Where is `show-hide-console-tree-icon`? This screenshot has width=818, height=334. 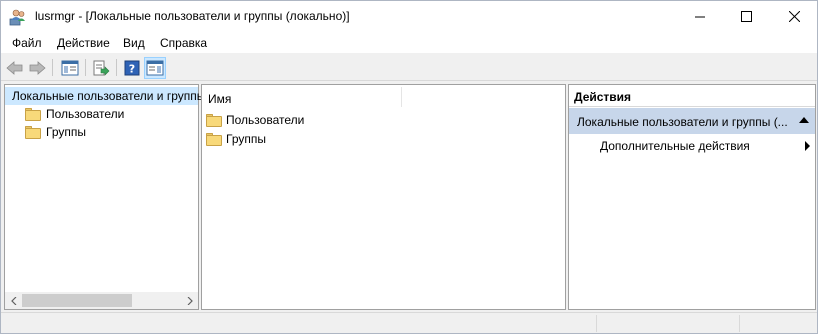 show-hide-console-tree-icon is located at coordinates (70, 68).